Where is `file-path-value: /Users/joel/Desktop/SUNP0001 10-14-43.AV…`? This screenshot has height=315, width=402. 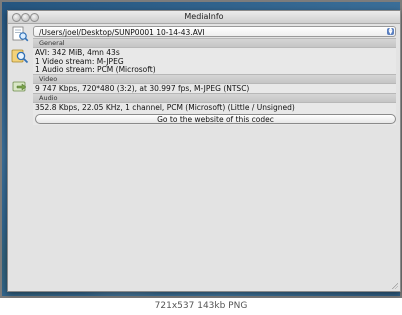 file-path-value: /Users/joel/Desktop/SUNP0001 10-14-43.AV… is located at coordinates (122, 32).